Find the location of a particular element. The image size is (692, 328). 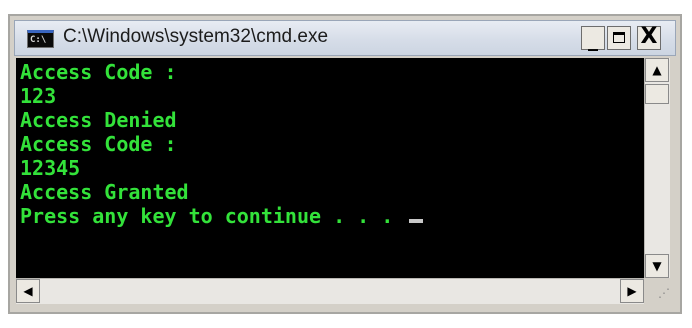

cmd-console-icon: C:\ is located at coordinates (40, 39).